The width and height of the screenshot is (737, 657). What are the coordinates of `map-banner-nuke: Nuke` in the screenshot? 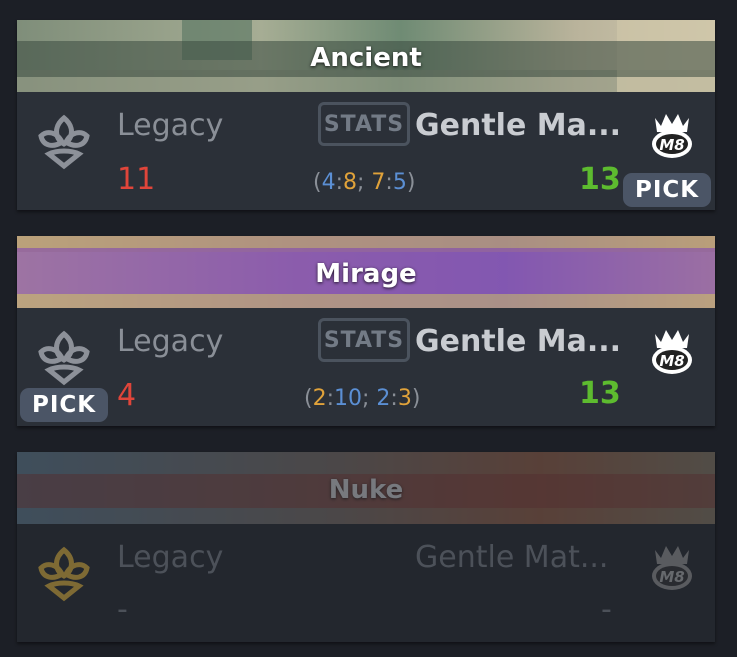 It's located at (366, 488).